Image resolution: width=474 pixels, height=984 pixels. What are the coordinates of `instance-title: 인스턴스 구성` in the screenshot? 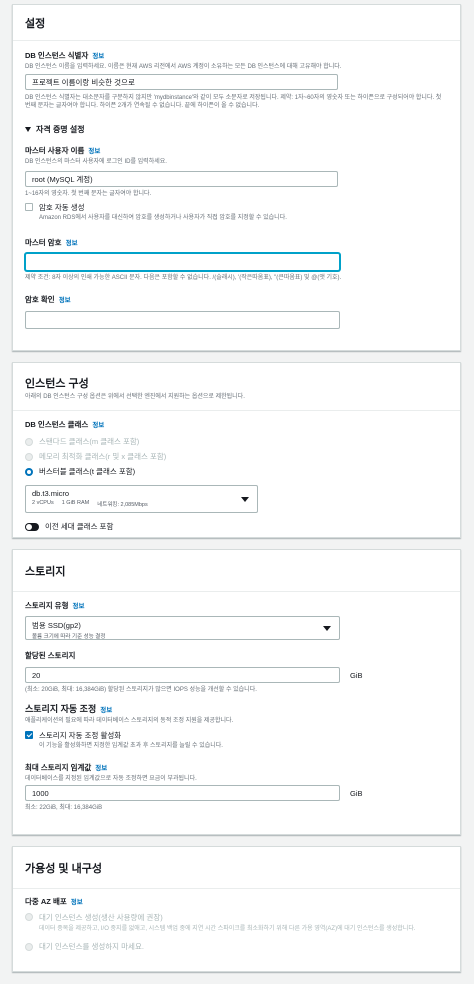 It's located at (57, 384).